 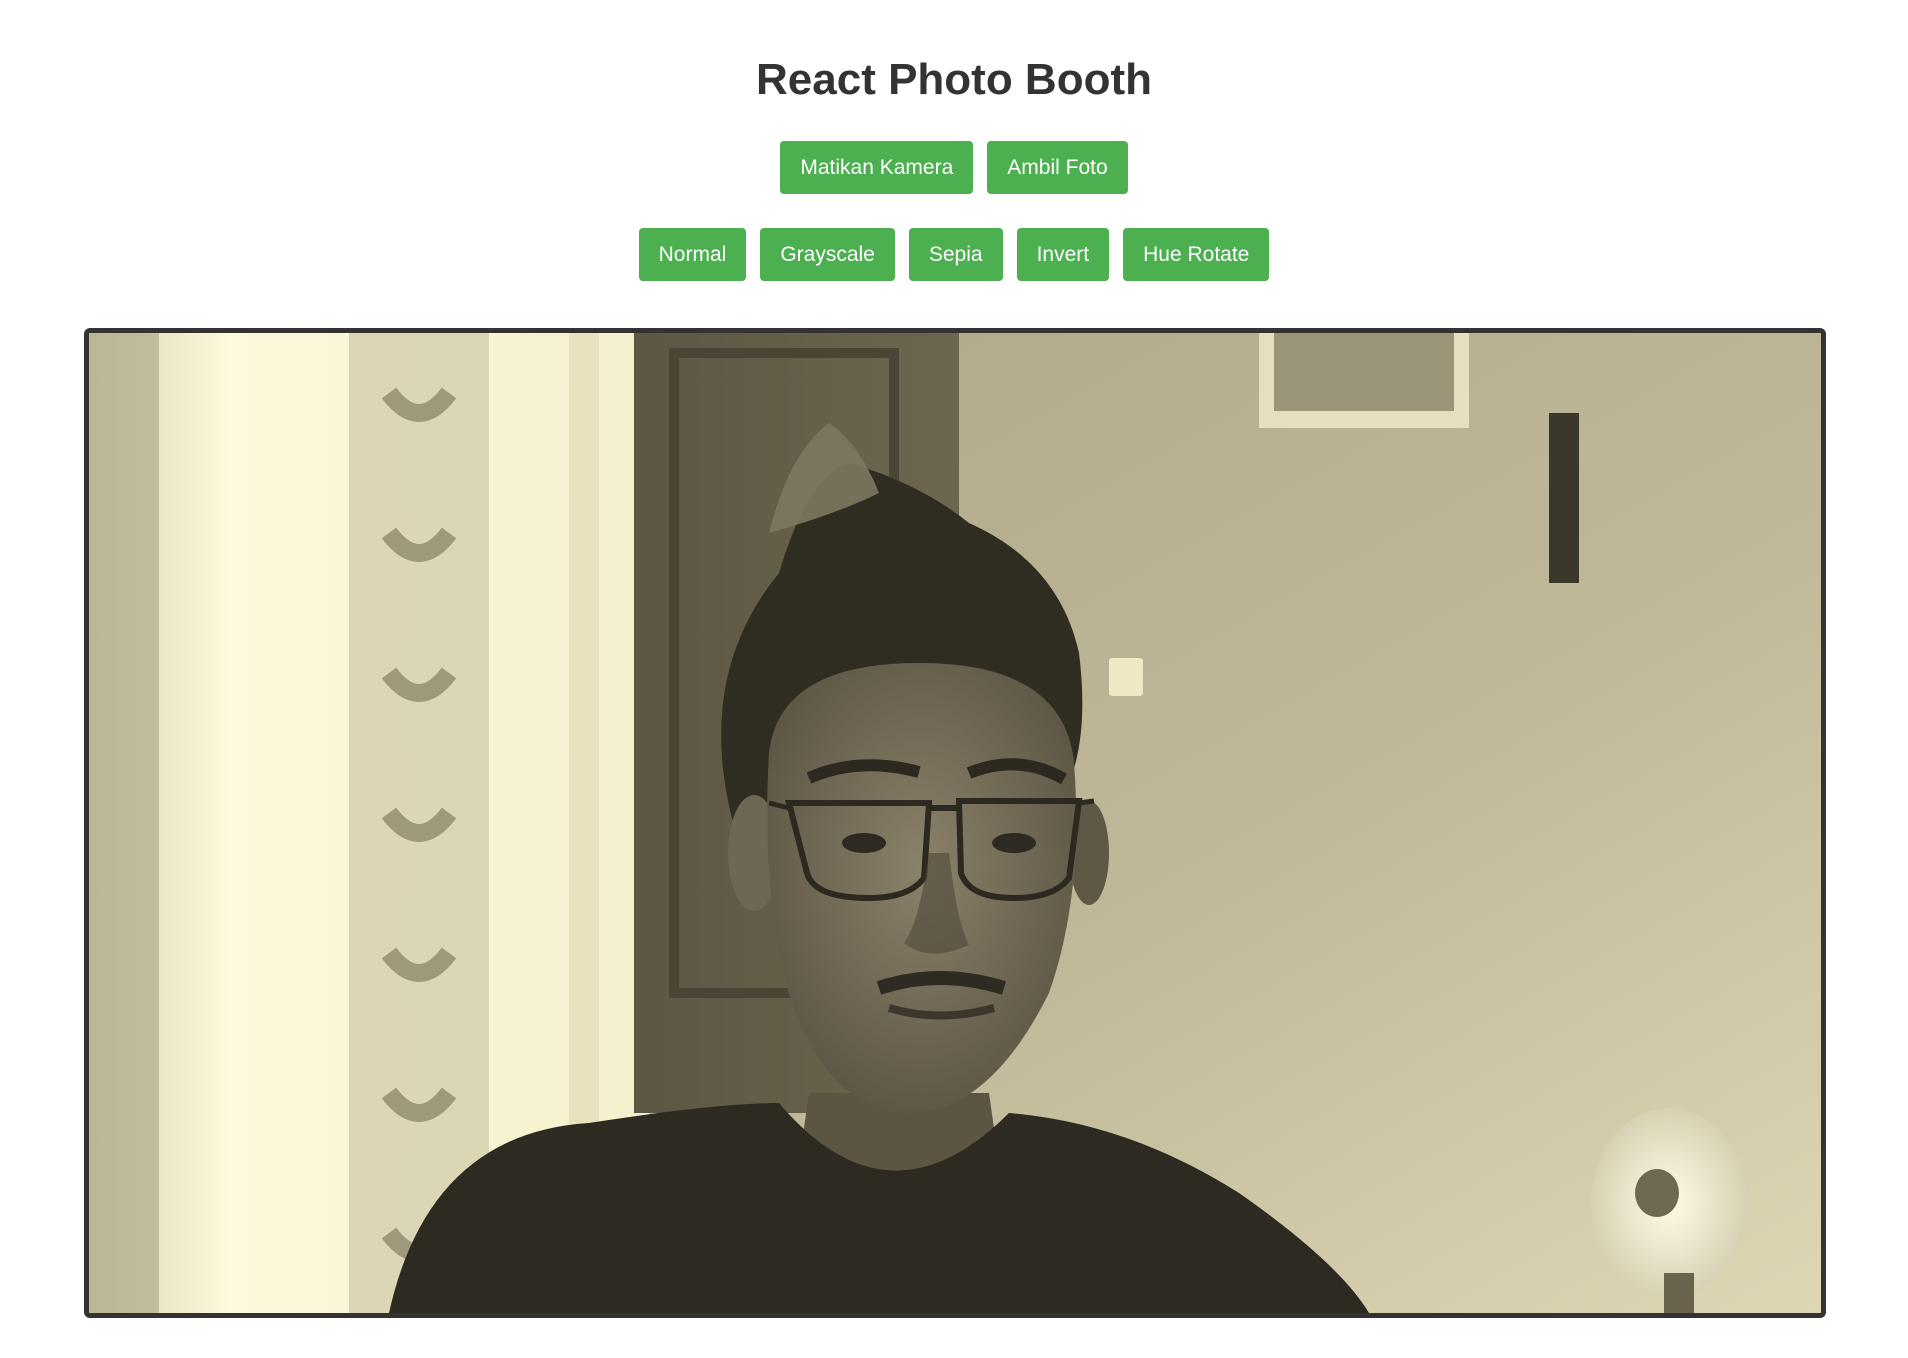 I want to click on filter-normal-button: Normal, so click(x=692, y=254).